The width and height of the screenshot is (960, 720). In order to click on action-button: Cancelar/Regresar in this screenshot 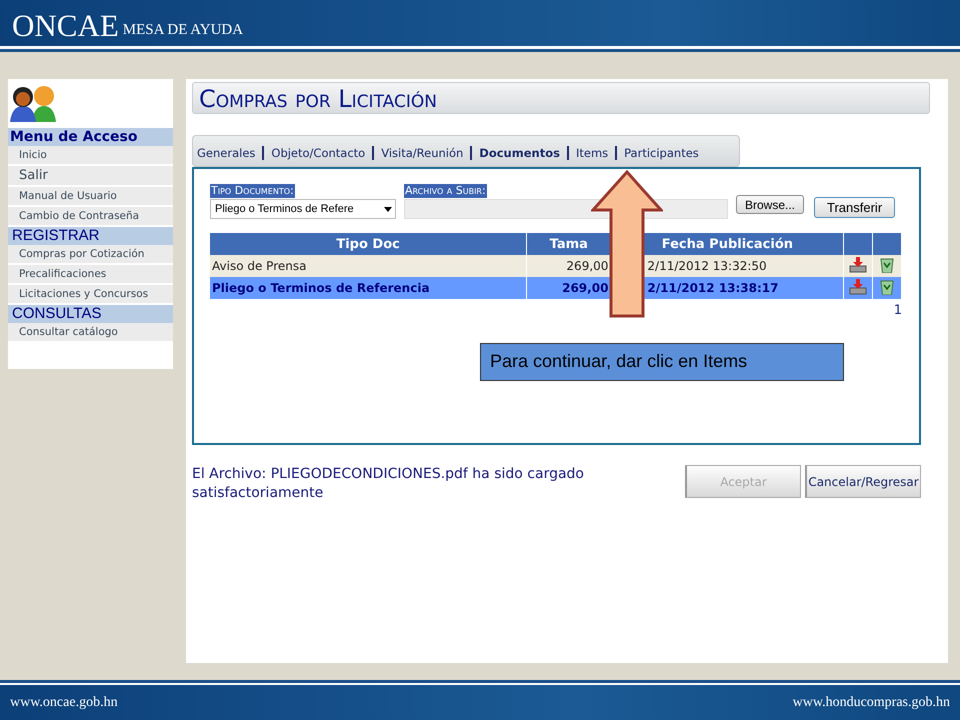, I will do `click(863, 481)`.